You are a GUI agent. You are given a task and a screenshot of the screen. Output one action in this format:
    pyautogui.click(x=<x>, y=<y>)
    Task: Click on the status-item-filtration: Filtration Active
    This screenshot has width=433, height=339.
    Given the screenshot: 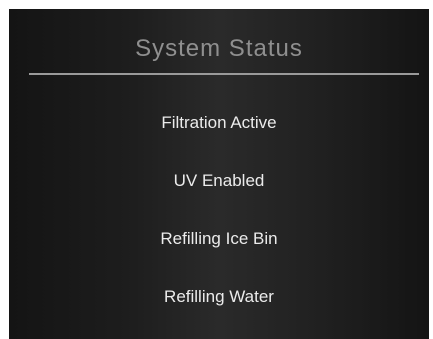 What is the action you would take?
    pyautogui.click(x=219, y=122)
    